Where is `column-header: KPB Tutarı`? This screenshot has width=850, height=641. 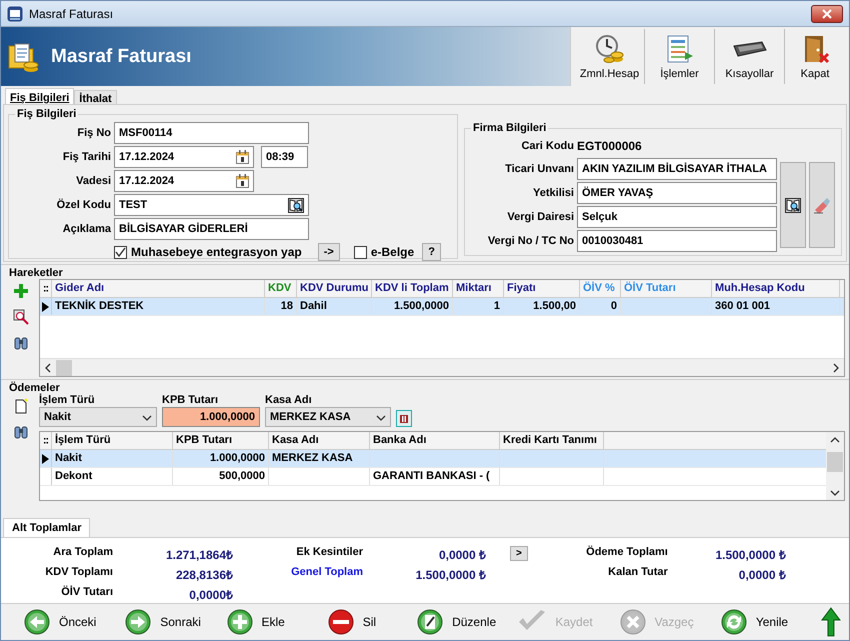 column-header: KPB Tutarı is located at coordinates (221, 440).